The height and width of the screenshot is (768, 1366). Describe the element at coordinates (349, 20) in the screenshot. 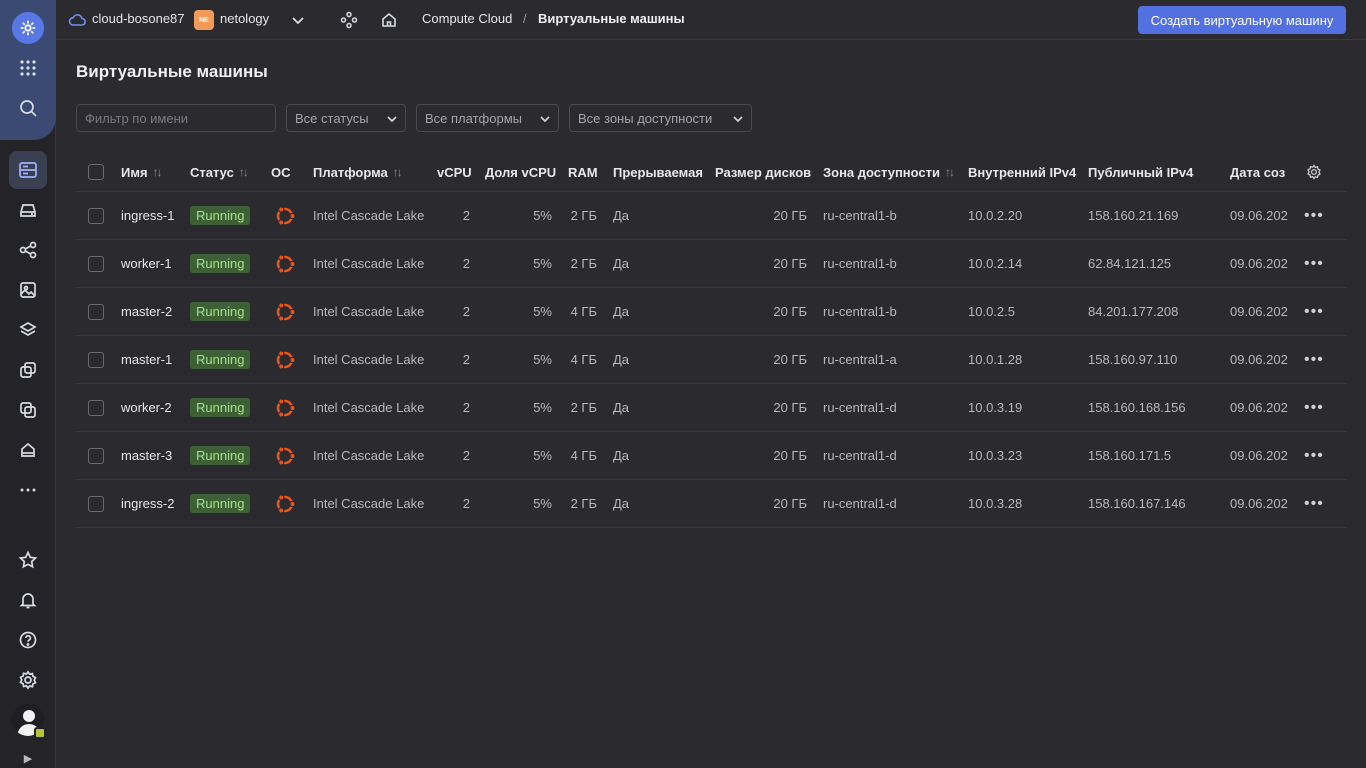

I see `service-switcher-icon` at that location.